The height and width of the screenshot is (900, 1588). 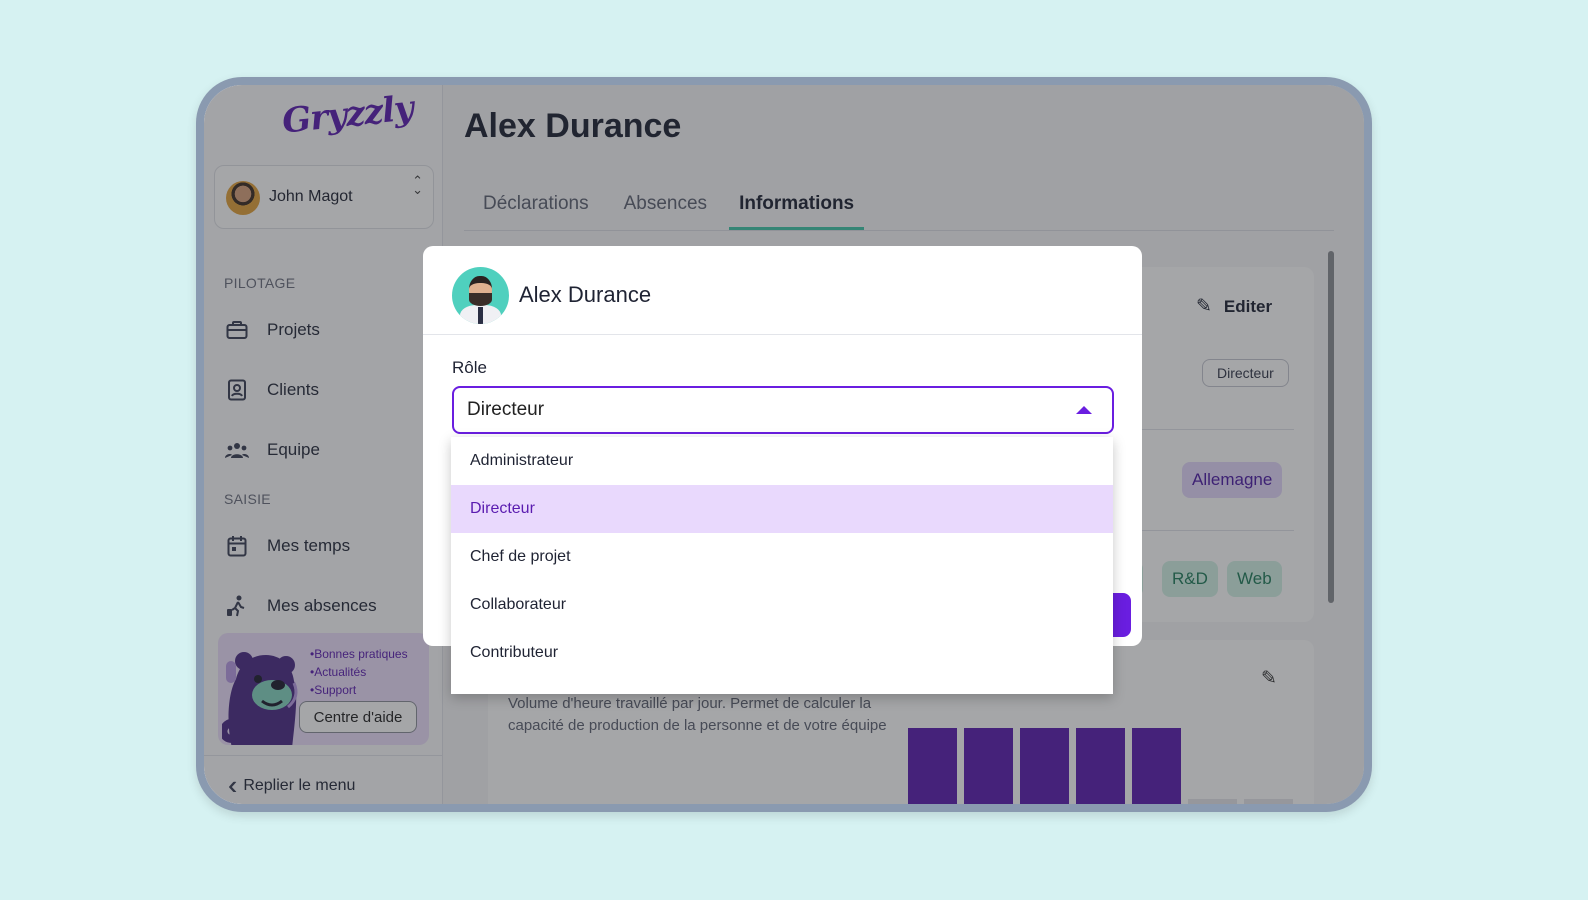 What do you see at coordinates (782, 605) in the screenshot?
I see `role-option-collaborateur: Collaborateur` at bounding box center [782, 605].